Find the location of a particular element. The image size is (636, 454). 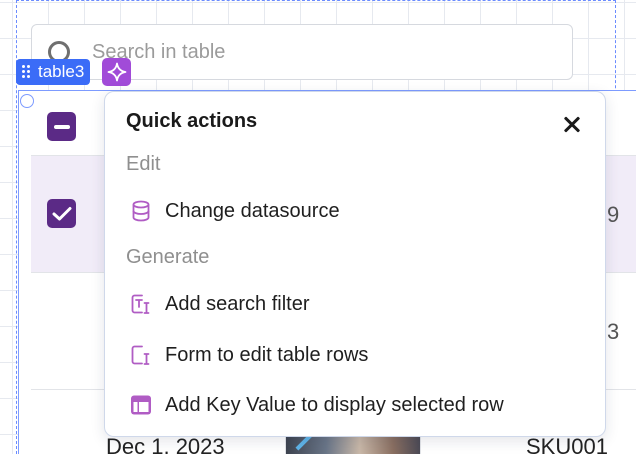

cell-value: 9 is located at coordinates (613, 214).